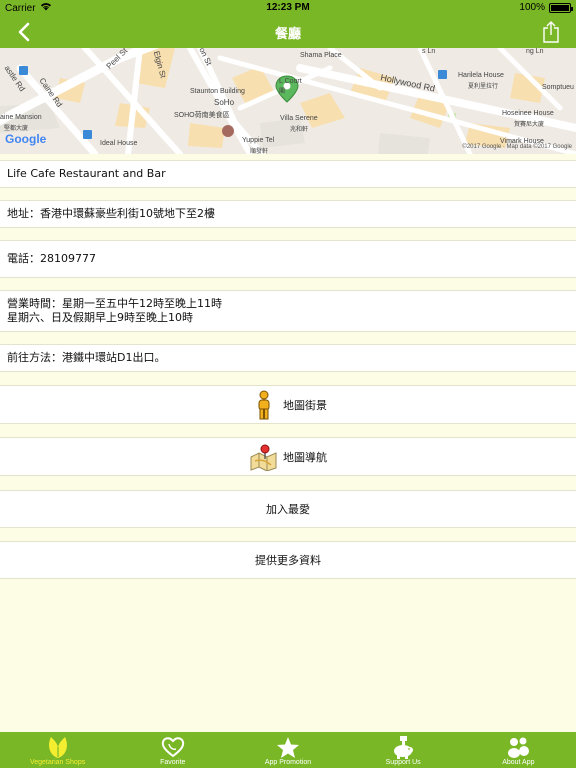  What do you see at coordinates (403, 762) in the screenshot?
I see `tab-label: Support Us` at bounding box center [403, 762].